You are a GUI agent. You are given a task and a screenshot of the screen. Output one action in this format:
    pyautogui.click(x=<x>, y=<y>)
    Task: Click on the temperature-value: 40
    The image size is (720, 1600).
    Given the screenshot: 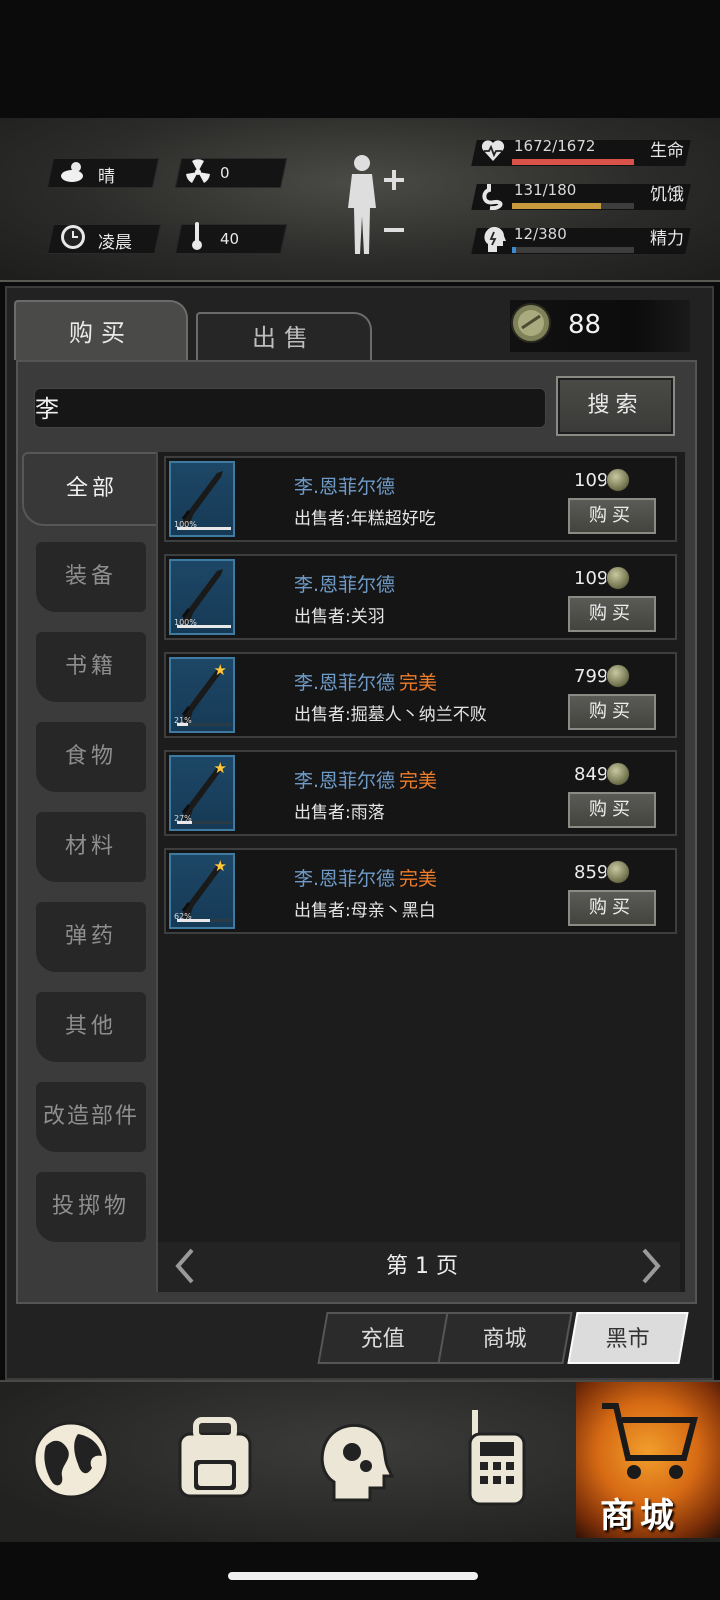 What is the action you would take?
    pyautogui.click(x=230, y=239)
    